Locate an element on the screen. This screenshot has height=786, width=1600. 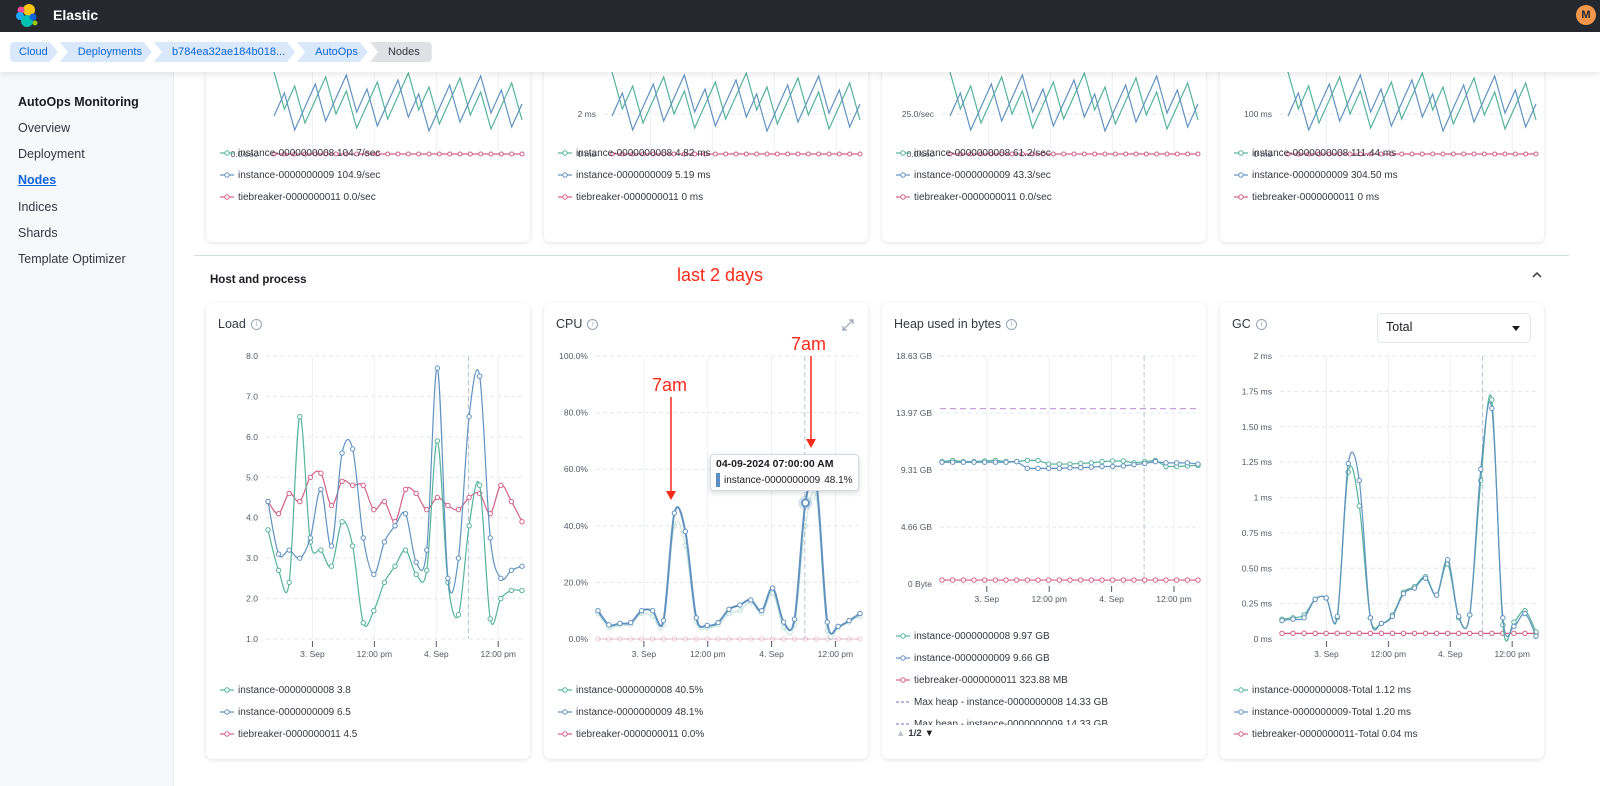
tooltip-title: 04-09-2024 07:00:00 AM is located at coordinates (775, 464).